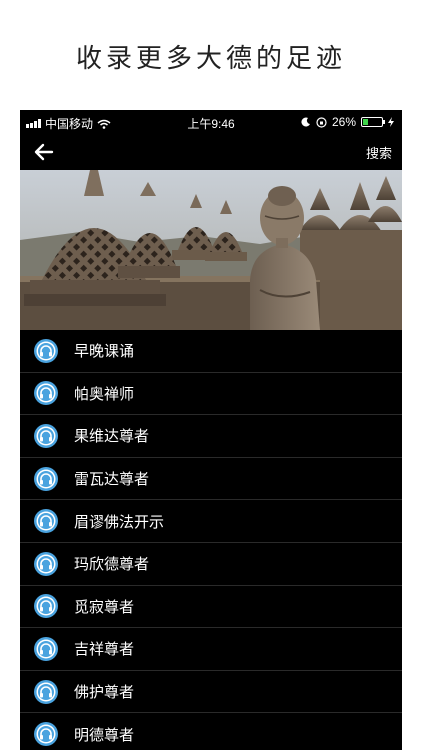  I want to click on promo-headline: 收录更多大德的足迹, so click(210, 59).